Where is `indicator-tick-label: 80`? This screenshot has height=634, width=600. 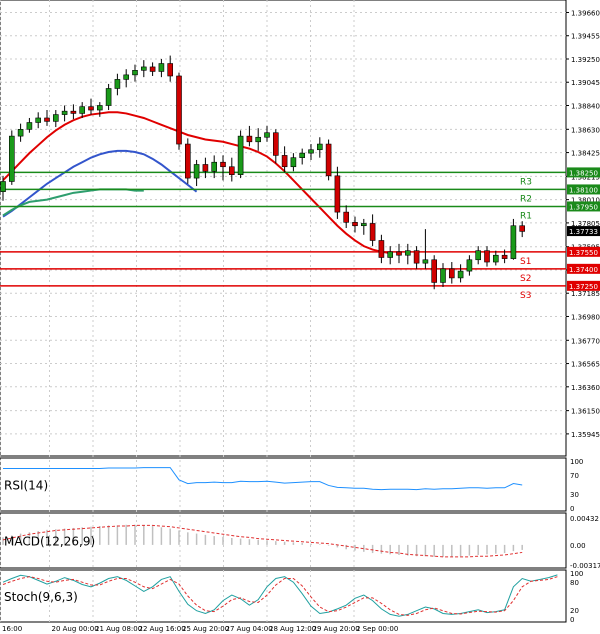 indicator-tick-label: 80 is located at coordinates (574, 583).